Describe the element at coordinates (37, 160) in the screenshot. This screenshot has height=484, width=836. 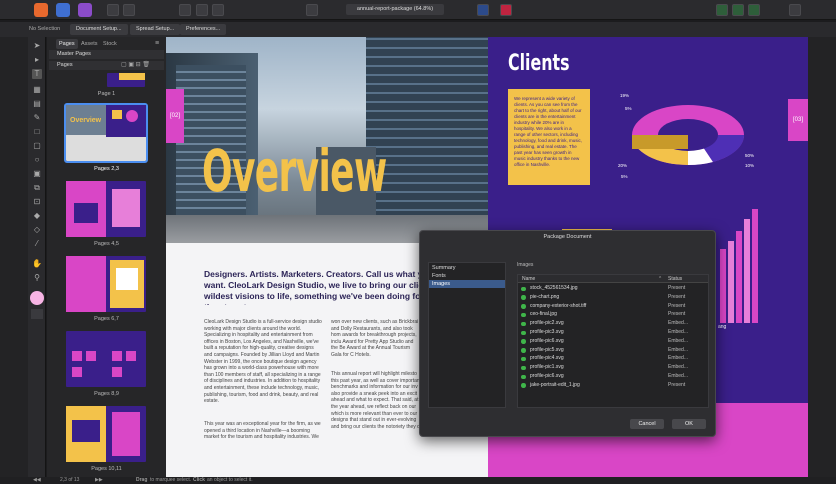
I see `ellipse-tool-icon: ○` at that location.